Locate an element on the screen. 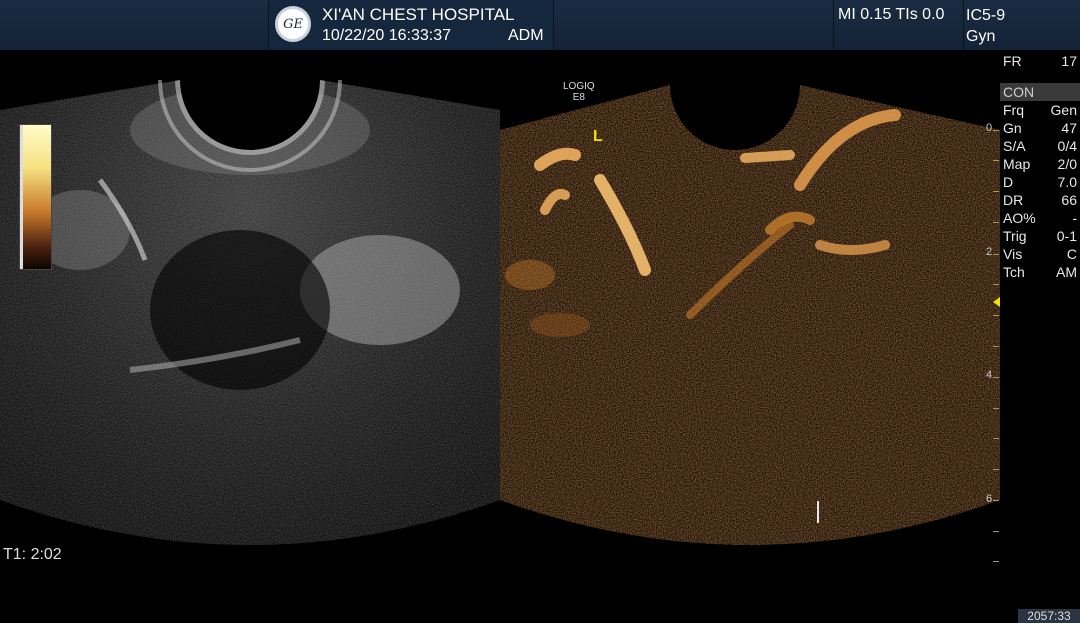 This screenshot has height=623, width=1080. param-value: Gen is located at coordinates (1063, 110).